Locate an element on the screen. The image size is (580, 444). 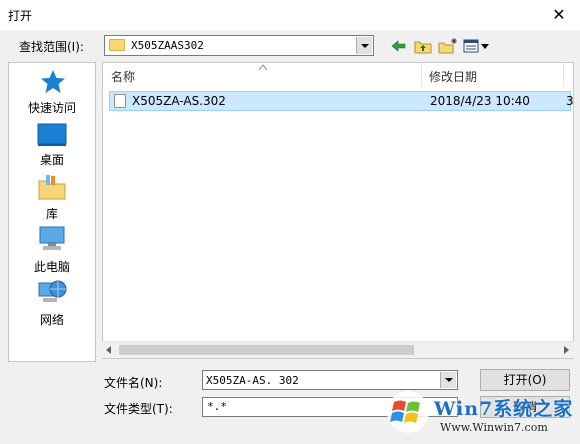
look-in-dropdown: X505ZAAS302 is located at coordinates (239, 45).